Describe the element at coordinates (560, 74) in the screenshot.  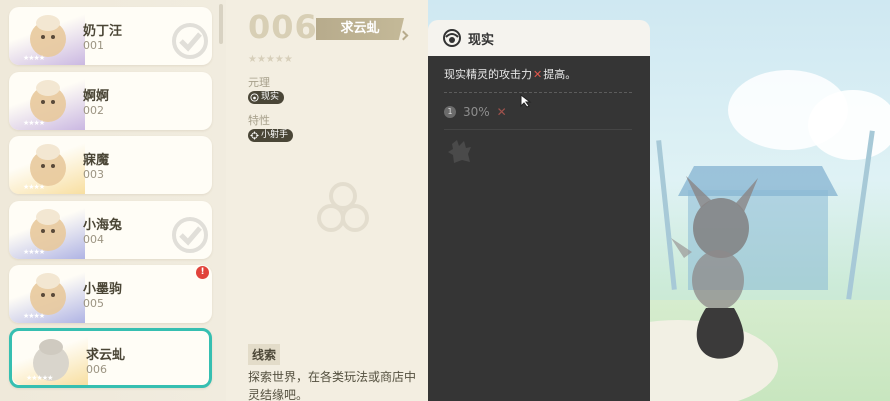
I see `desc-text-after: 提高。` at that location.